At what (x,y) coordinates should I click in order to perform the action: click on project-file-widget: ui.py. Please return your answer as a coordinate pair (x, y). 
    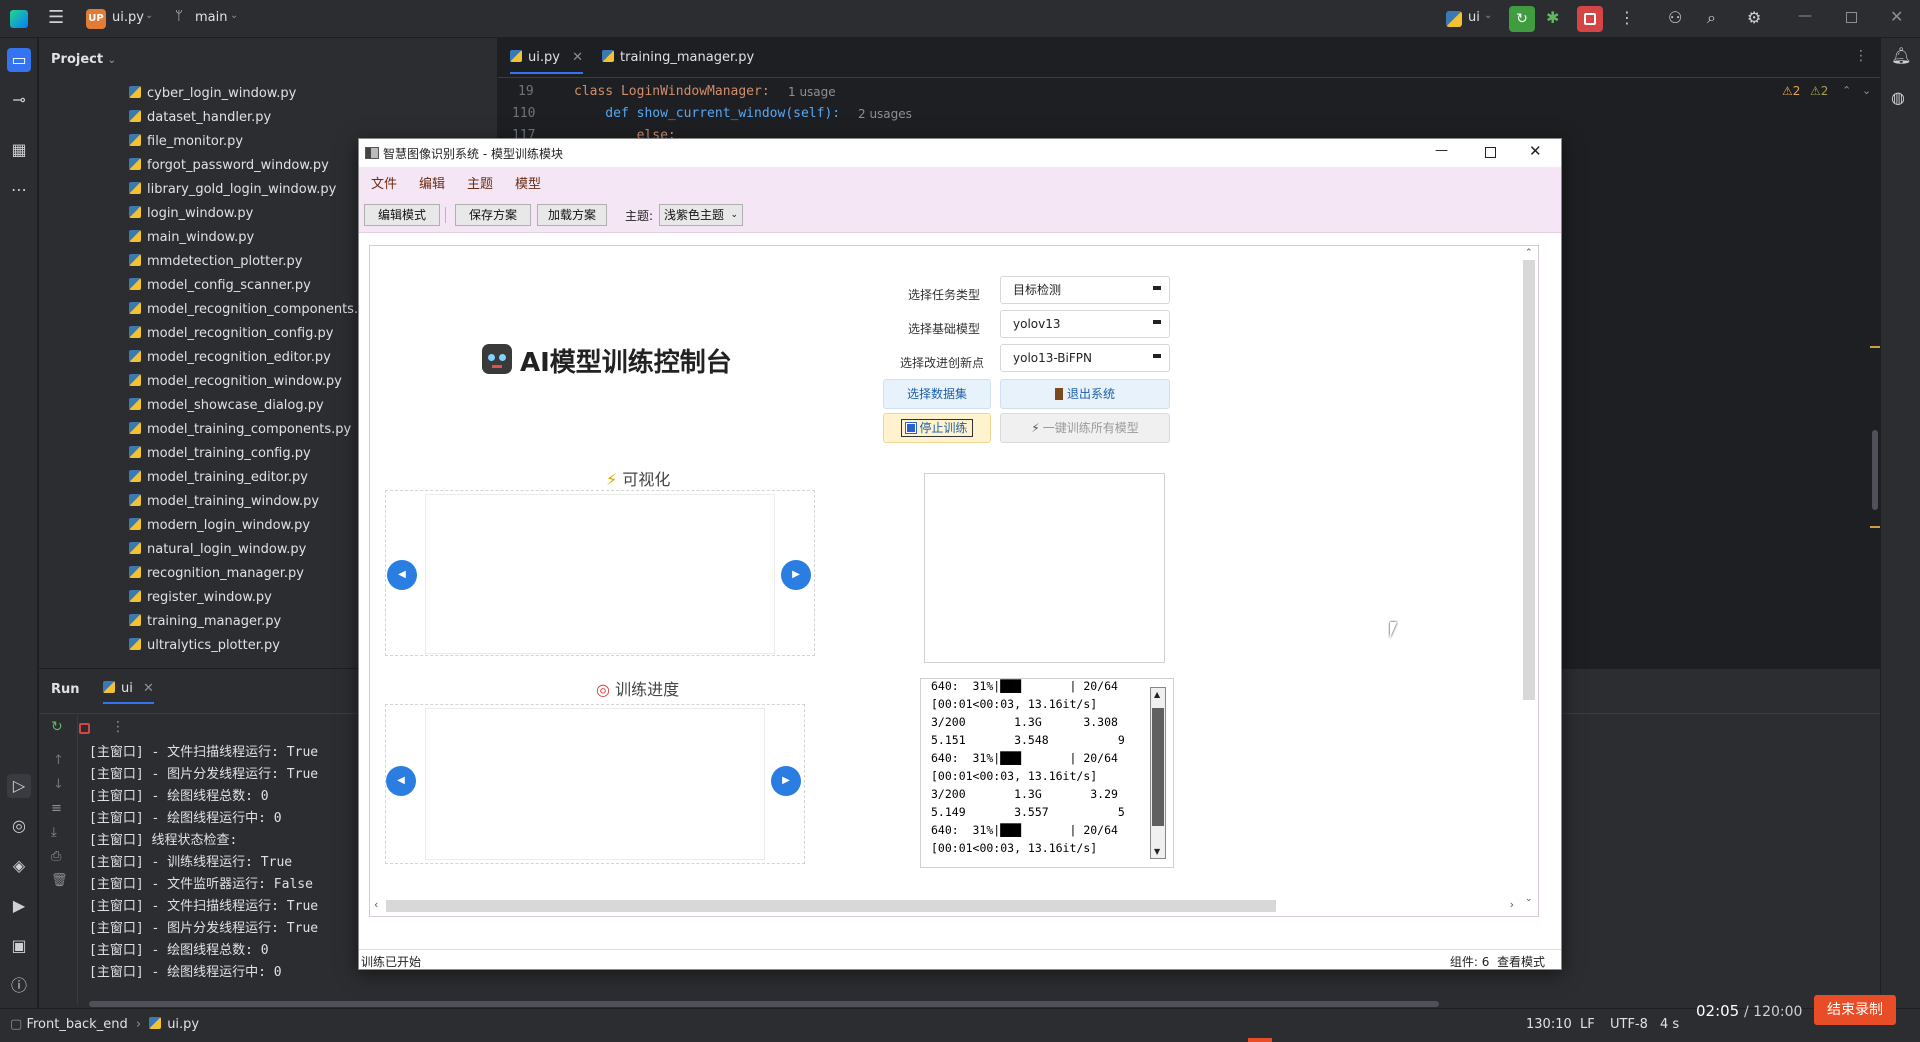
    Looking at the image, I should click on (128, 17).